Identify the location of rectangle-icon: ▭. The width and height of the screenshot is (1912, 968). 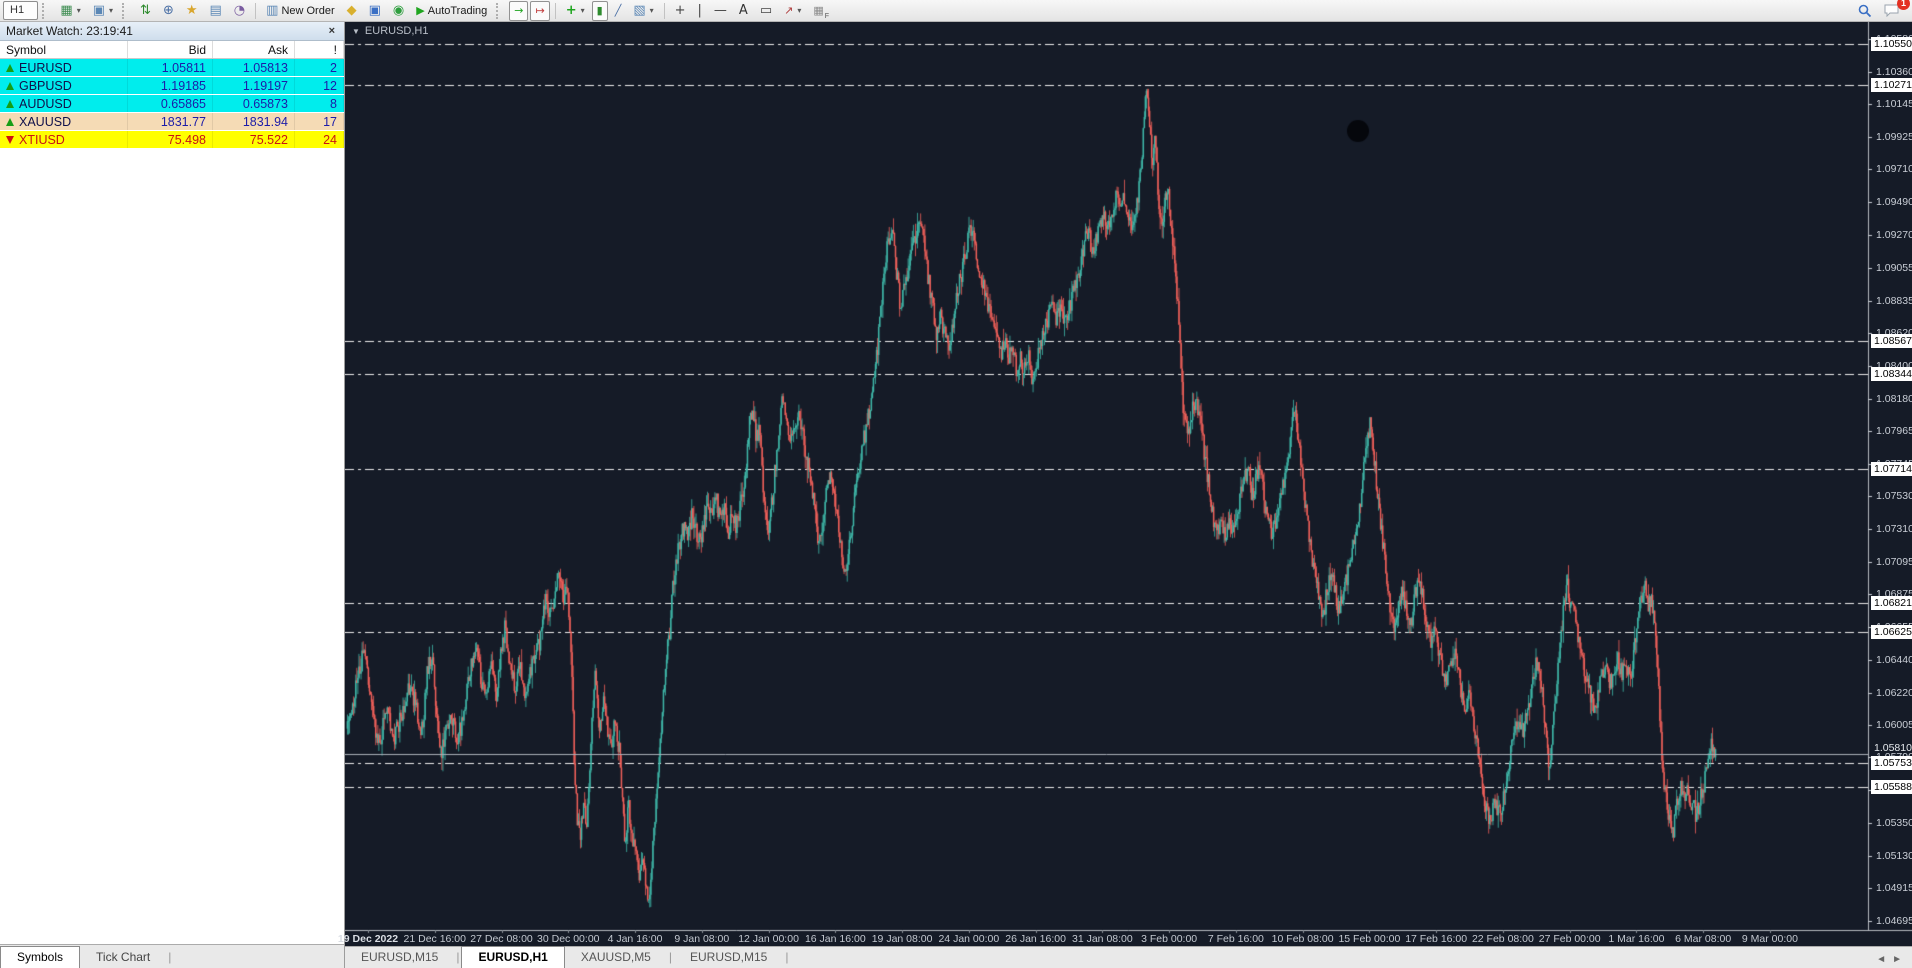
(766, 10).